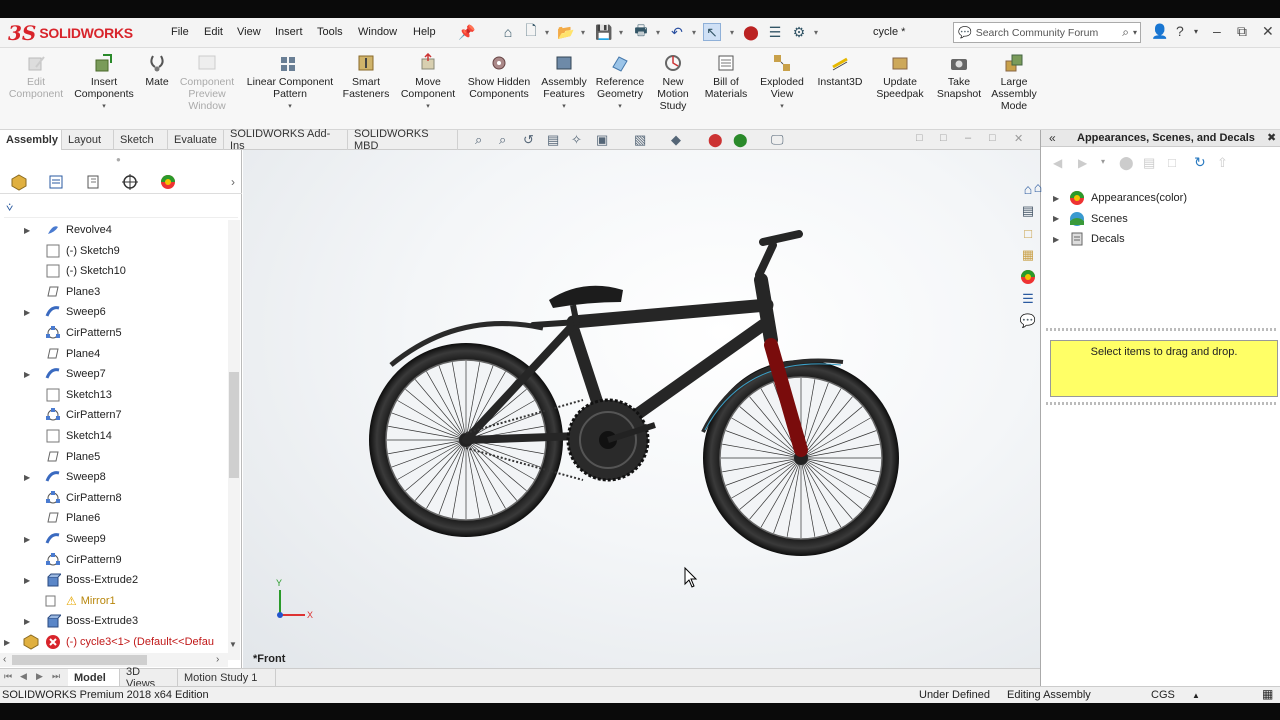  Describe the element at coordinates (531, 31) in the screenshot. I see `new-document-icon: 🗋` at that location.